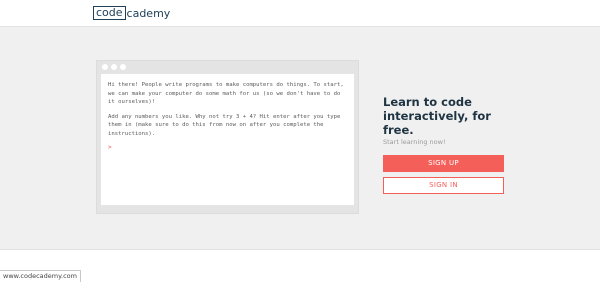  What do you see at coordinates (443, 163) in the screenshot?
I see `sign-up-button: SIGN UP` at bounding box center [443, 163].